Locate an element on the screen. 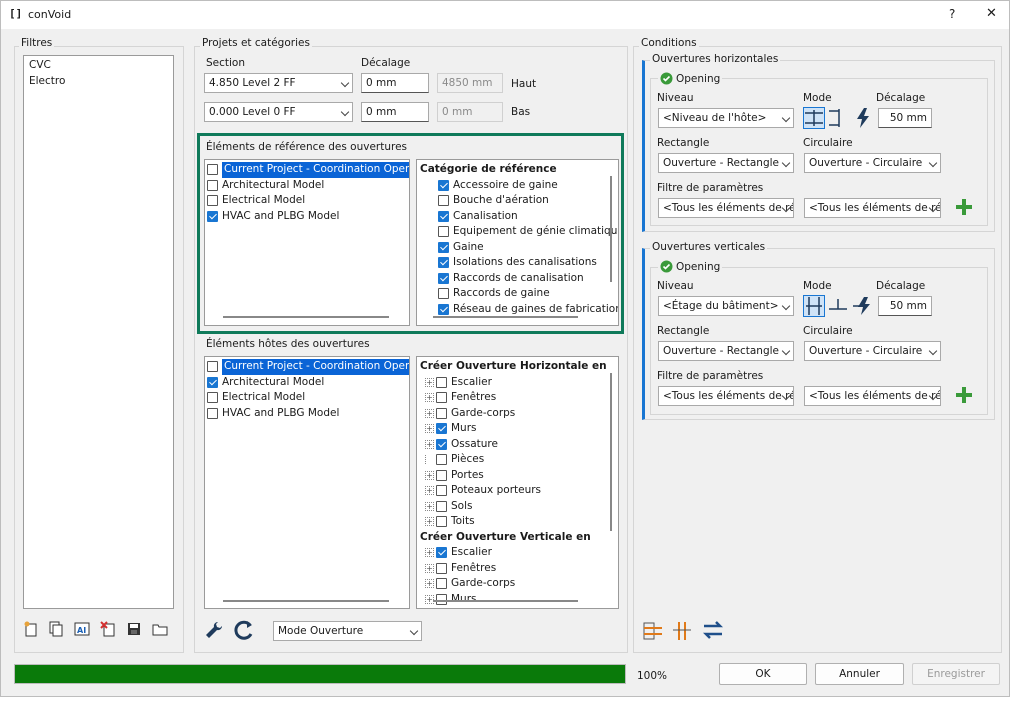  tree-item: Réseau de gaines de fabrication M is located at coordinates (519, 310).